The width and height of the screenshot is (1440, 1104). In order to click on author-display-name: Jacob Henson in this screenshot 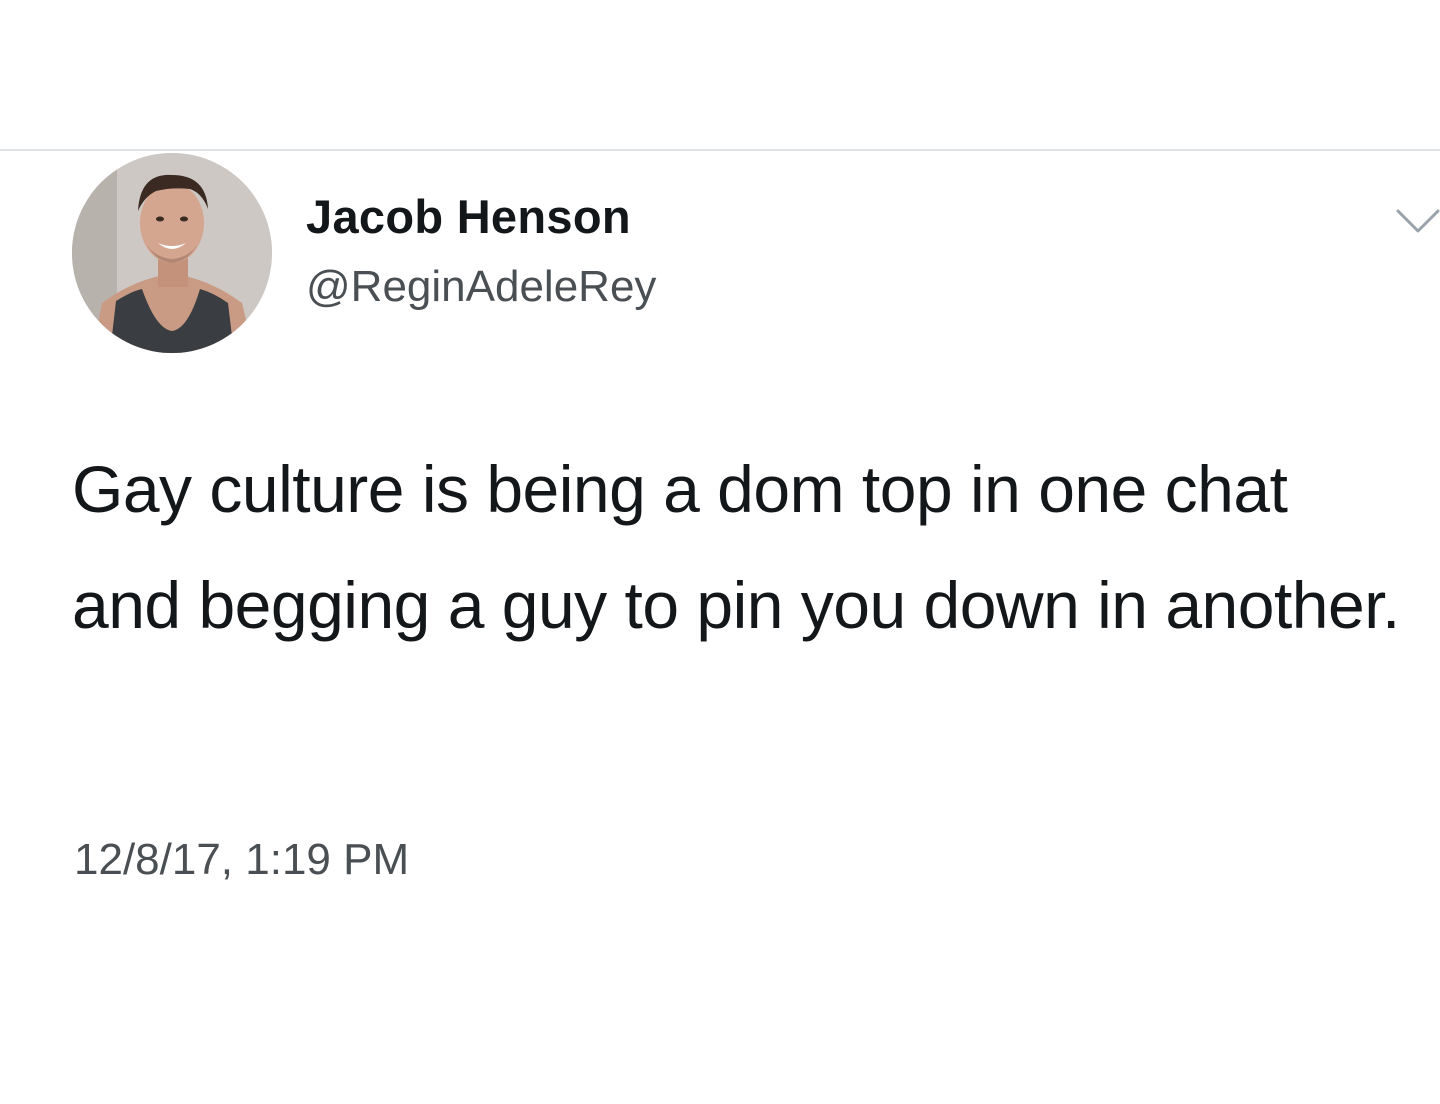, I will do `click(468, 216)`.